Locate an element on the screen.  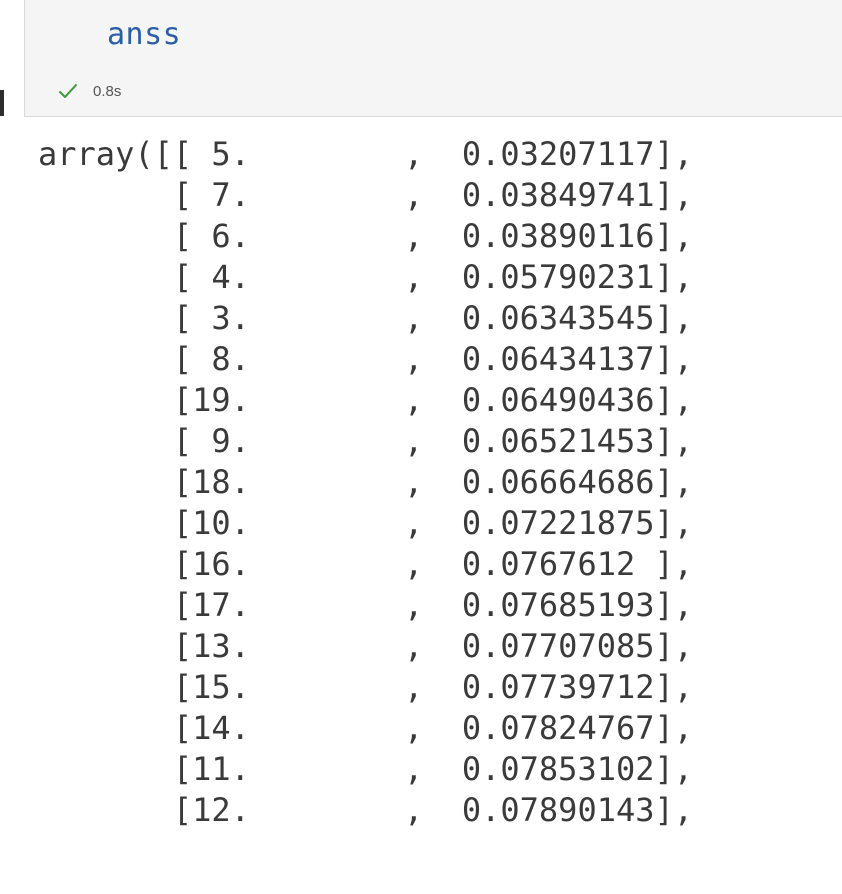
output-line: [12. , 0.07890143], is located at coordinates (366, 810).